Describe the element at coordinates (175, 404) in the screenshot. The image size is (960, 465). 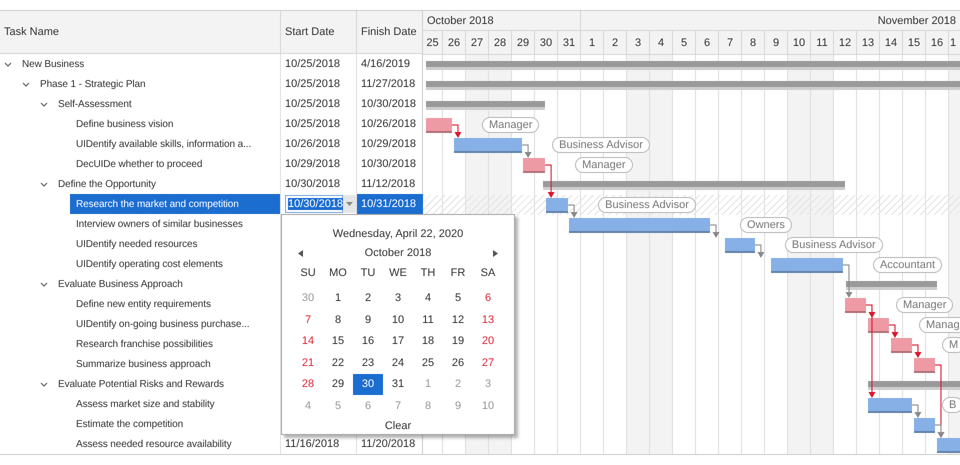
I see `task-name: Assess market size and stability` at that location.